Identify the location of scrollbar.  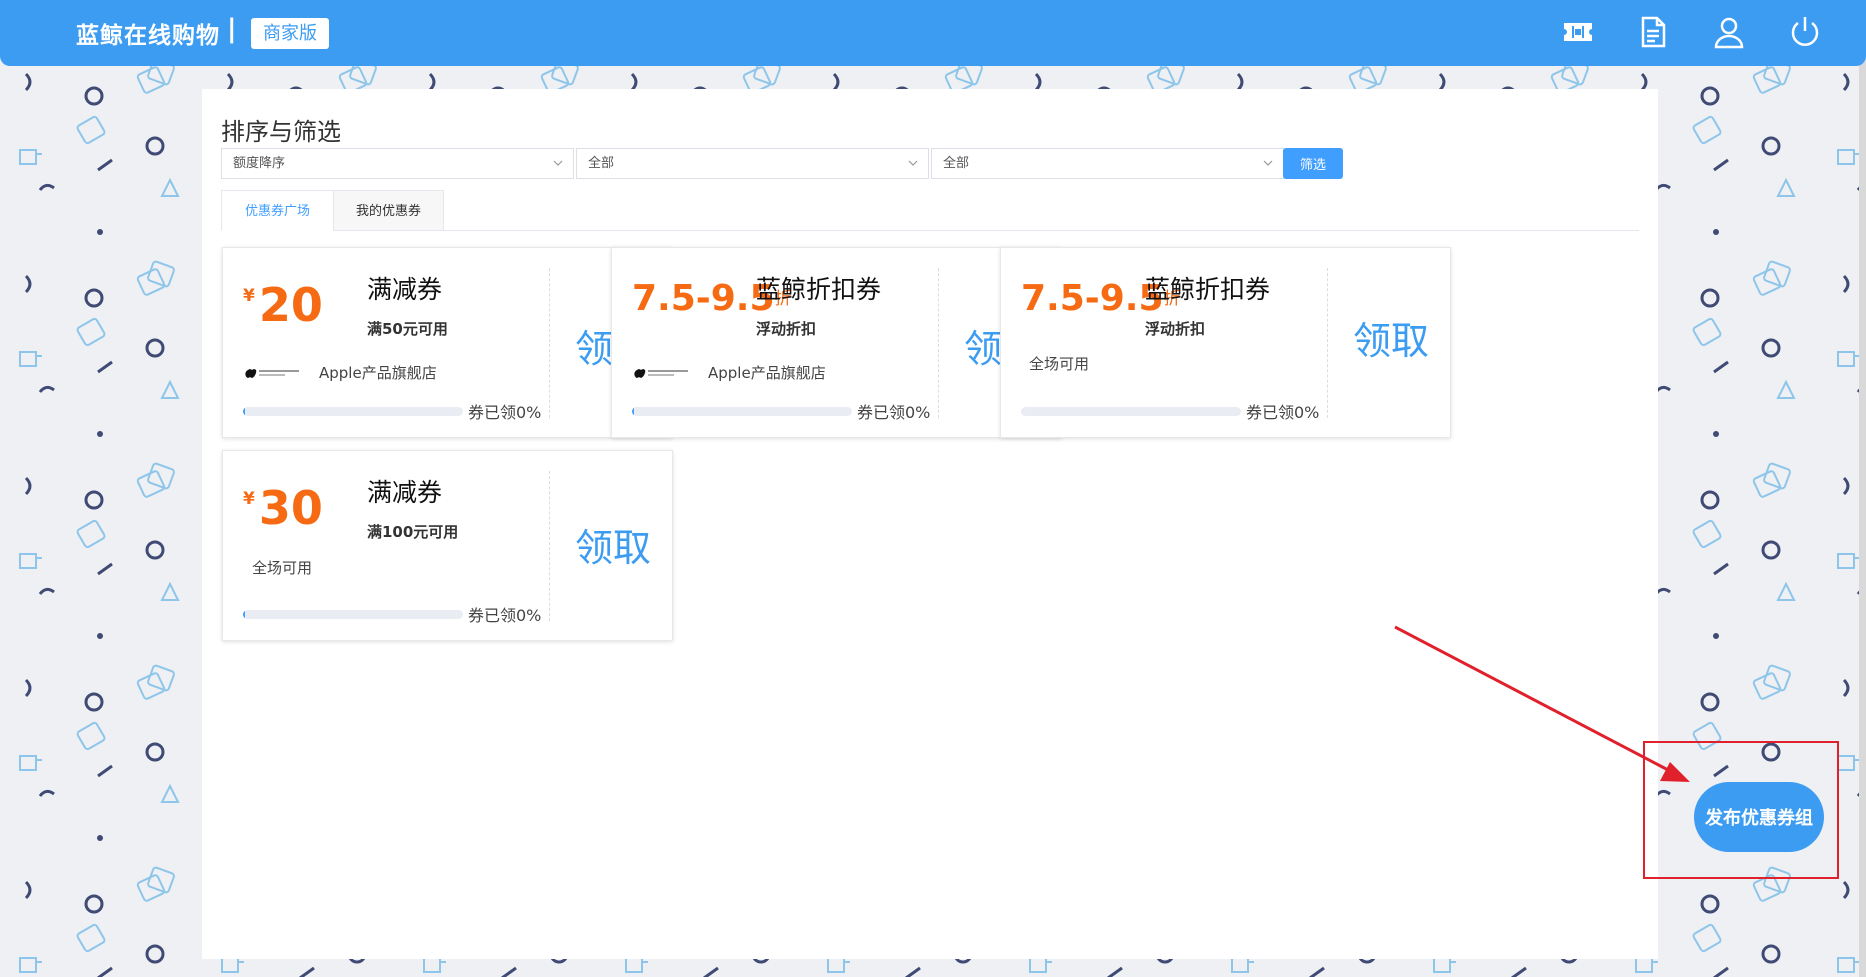
(1862, 488).